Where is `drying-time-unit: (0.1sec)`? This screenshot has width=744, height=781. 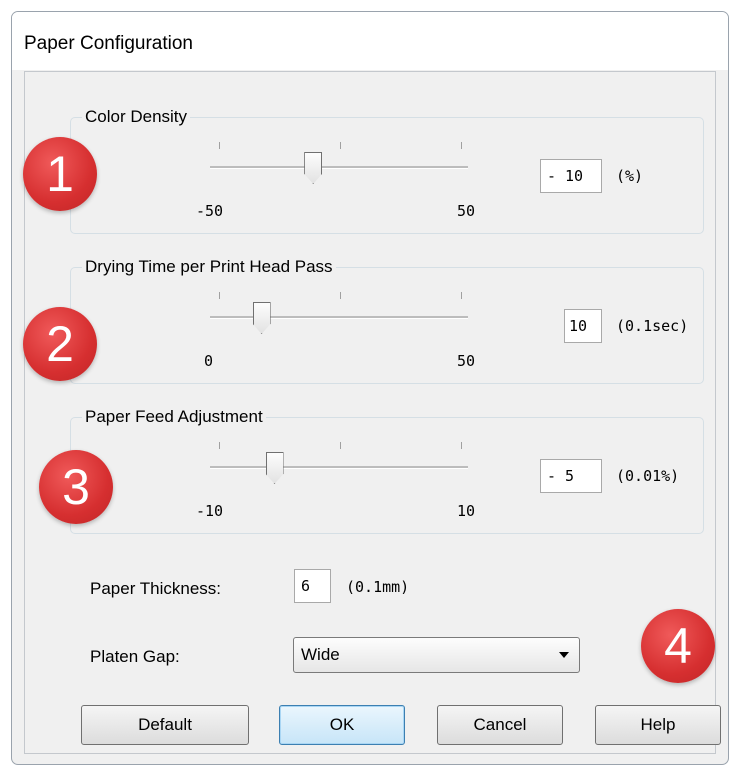 drying-time-unit: (0.1sec) is located at coordinates (652, 326).